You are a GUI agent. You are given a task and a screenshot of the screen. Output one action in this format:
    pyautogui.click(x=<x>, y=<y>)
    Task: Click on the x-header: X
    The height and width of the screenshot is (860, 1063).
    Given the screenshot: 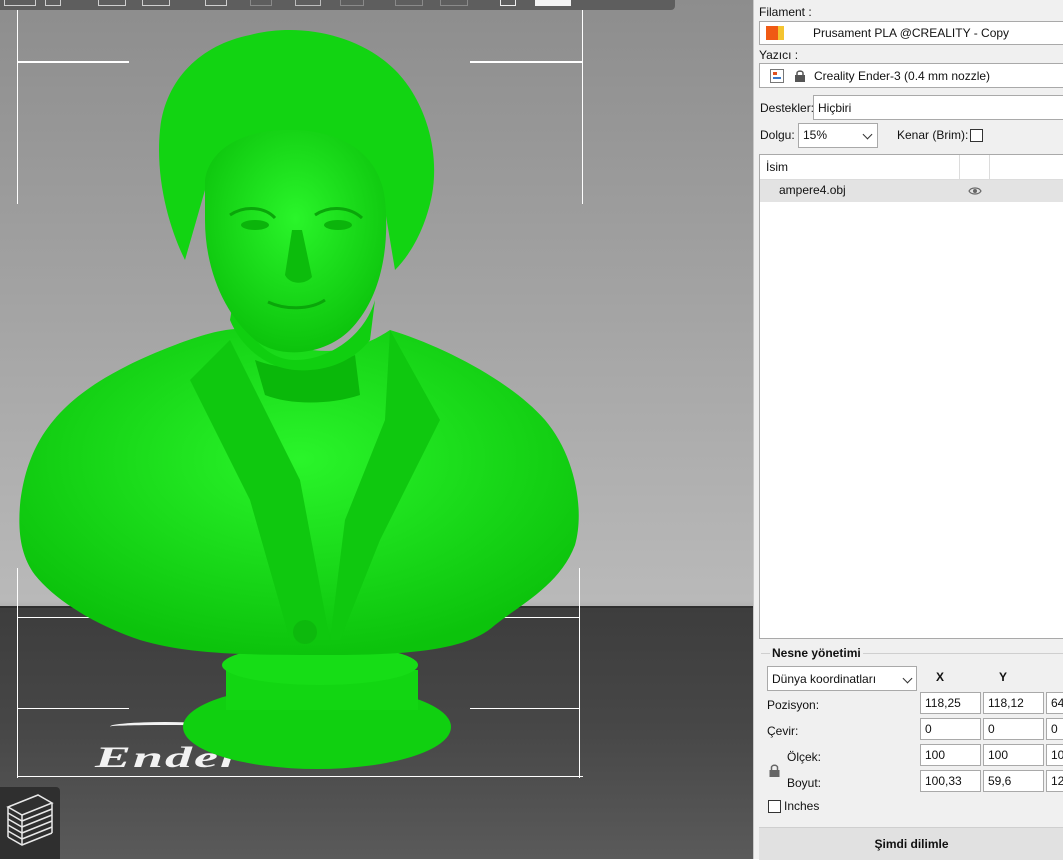 What is the action you would take?
    pyautogui.click(x=940, y=677)
    